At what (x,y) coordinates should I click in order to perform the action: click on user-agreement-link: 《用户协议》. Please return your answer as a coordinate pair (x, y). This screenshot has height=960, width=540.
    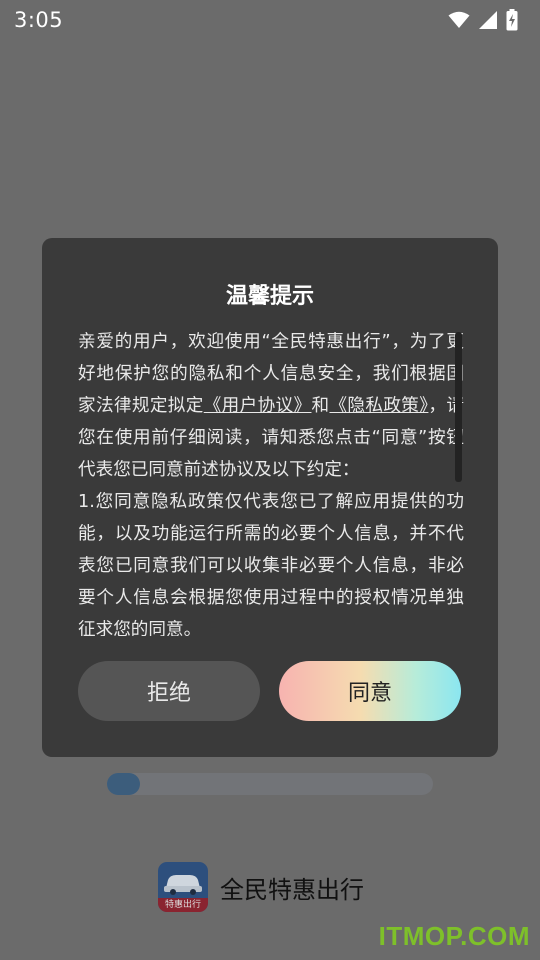
    Looking at the image, I should click on (258, 406).